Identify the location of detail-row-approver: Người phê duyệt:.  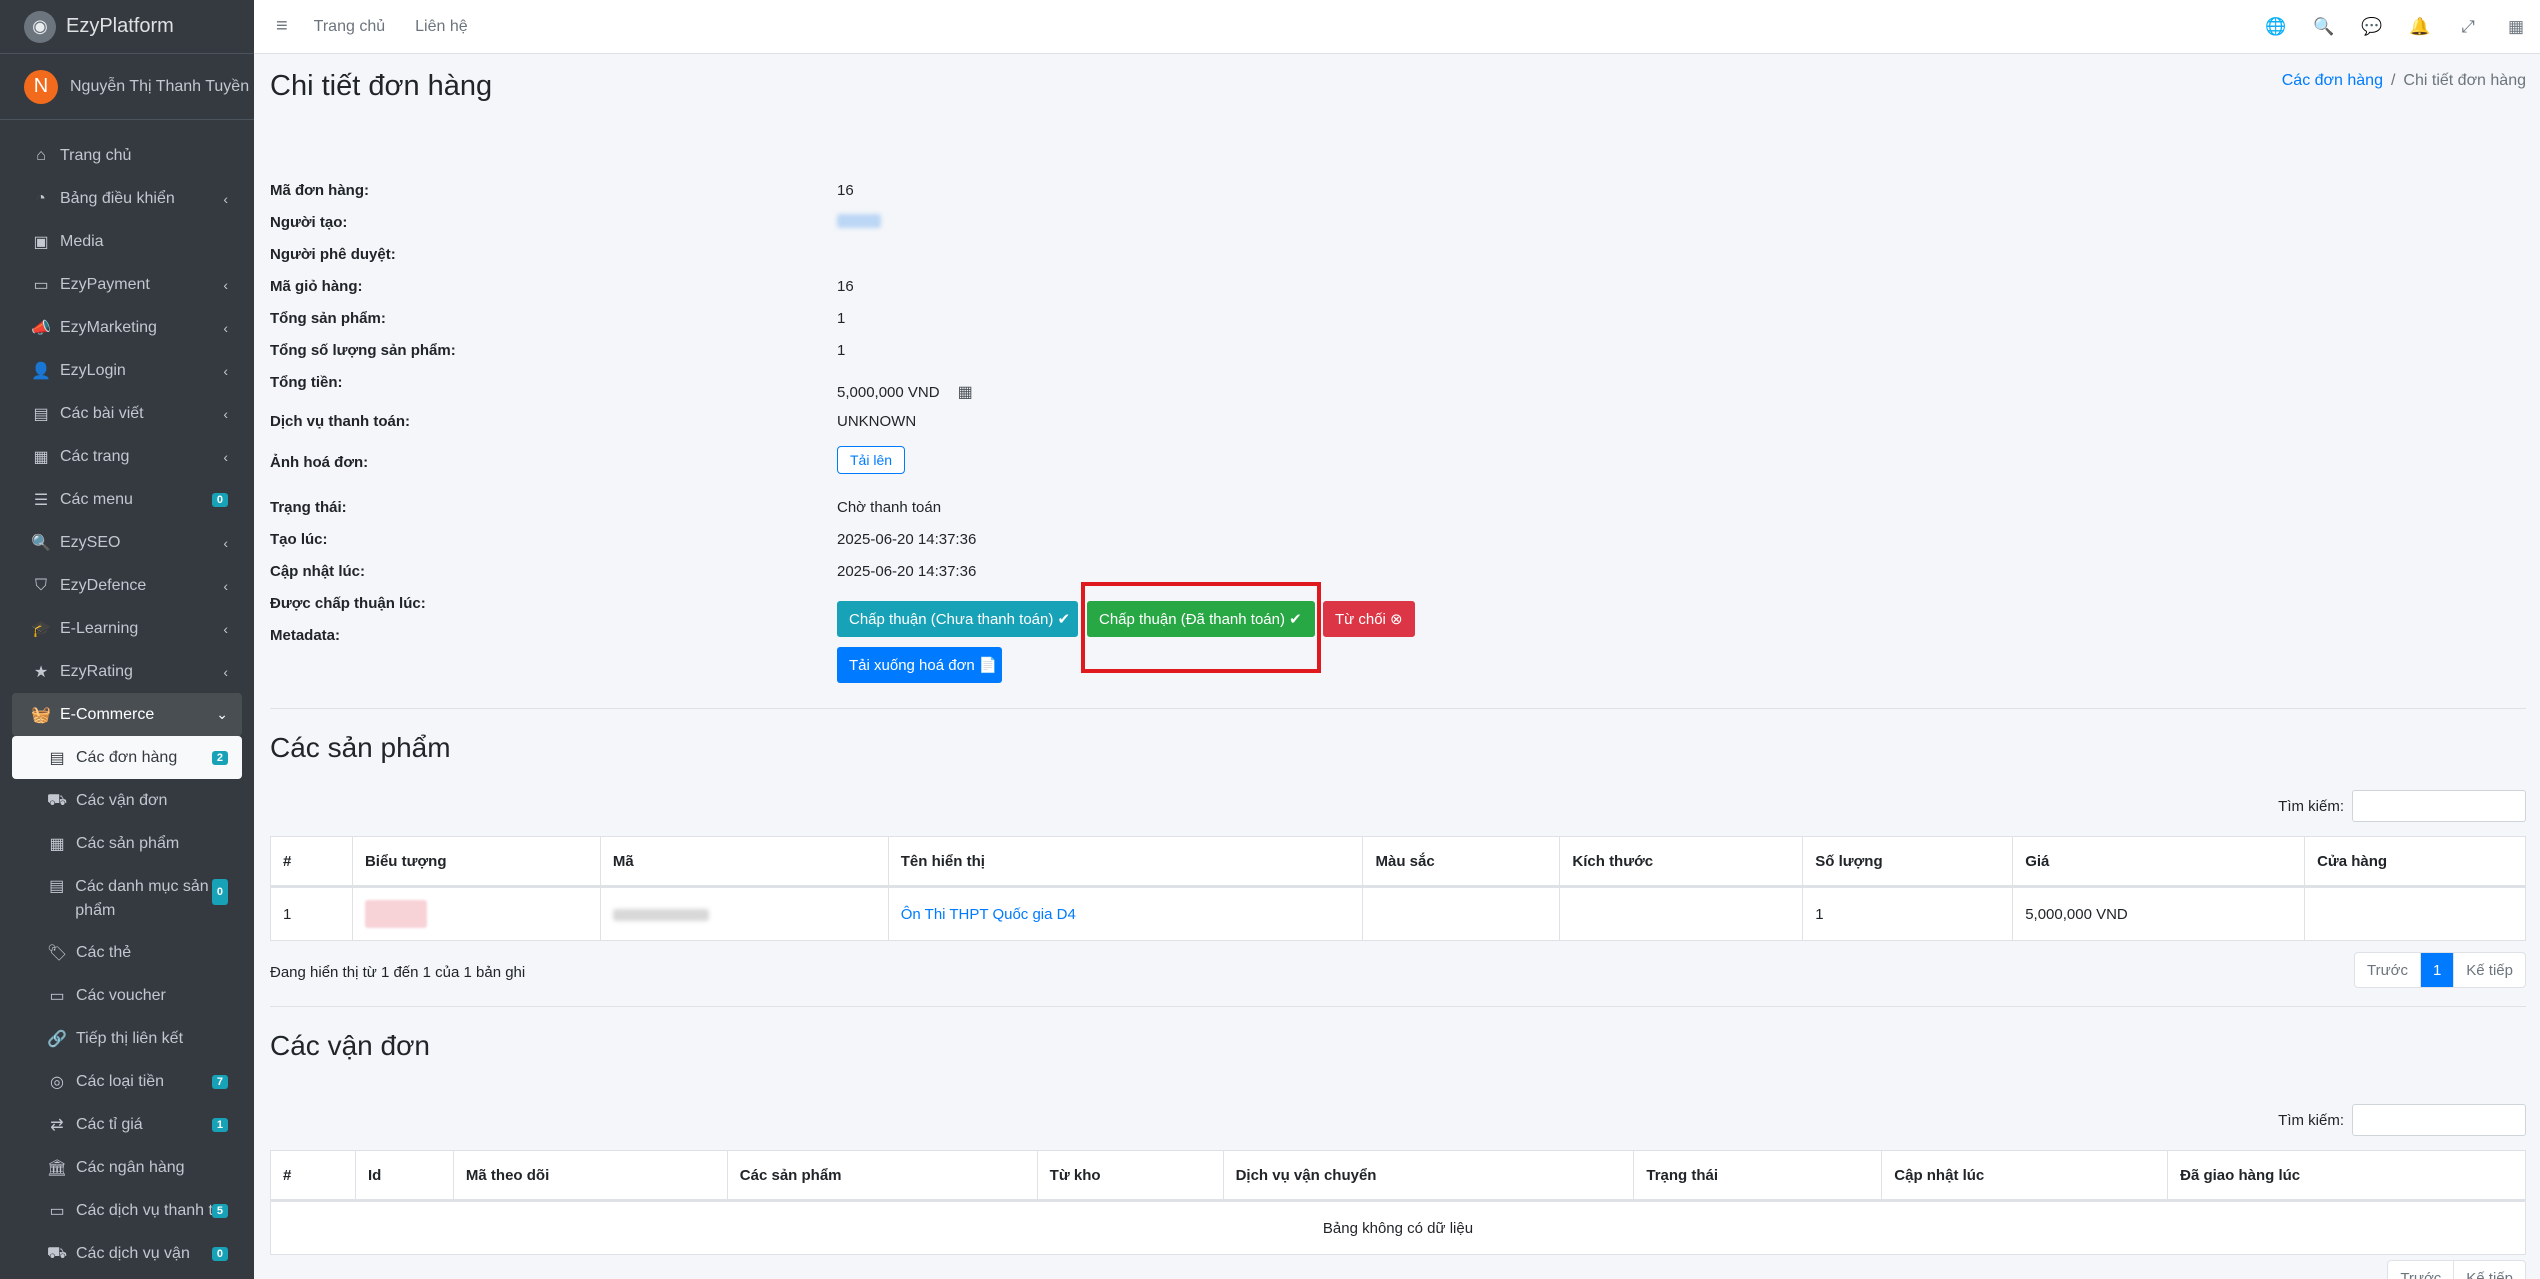
(1398, 259).